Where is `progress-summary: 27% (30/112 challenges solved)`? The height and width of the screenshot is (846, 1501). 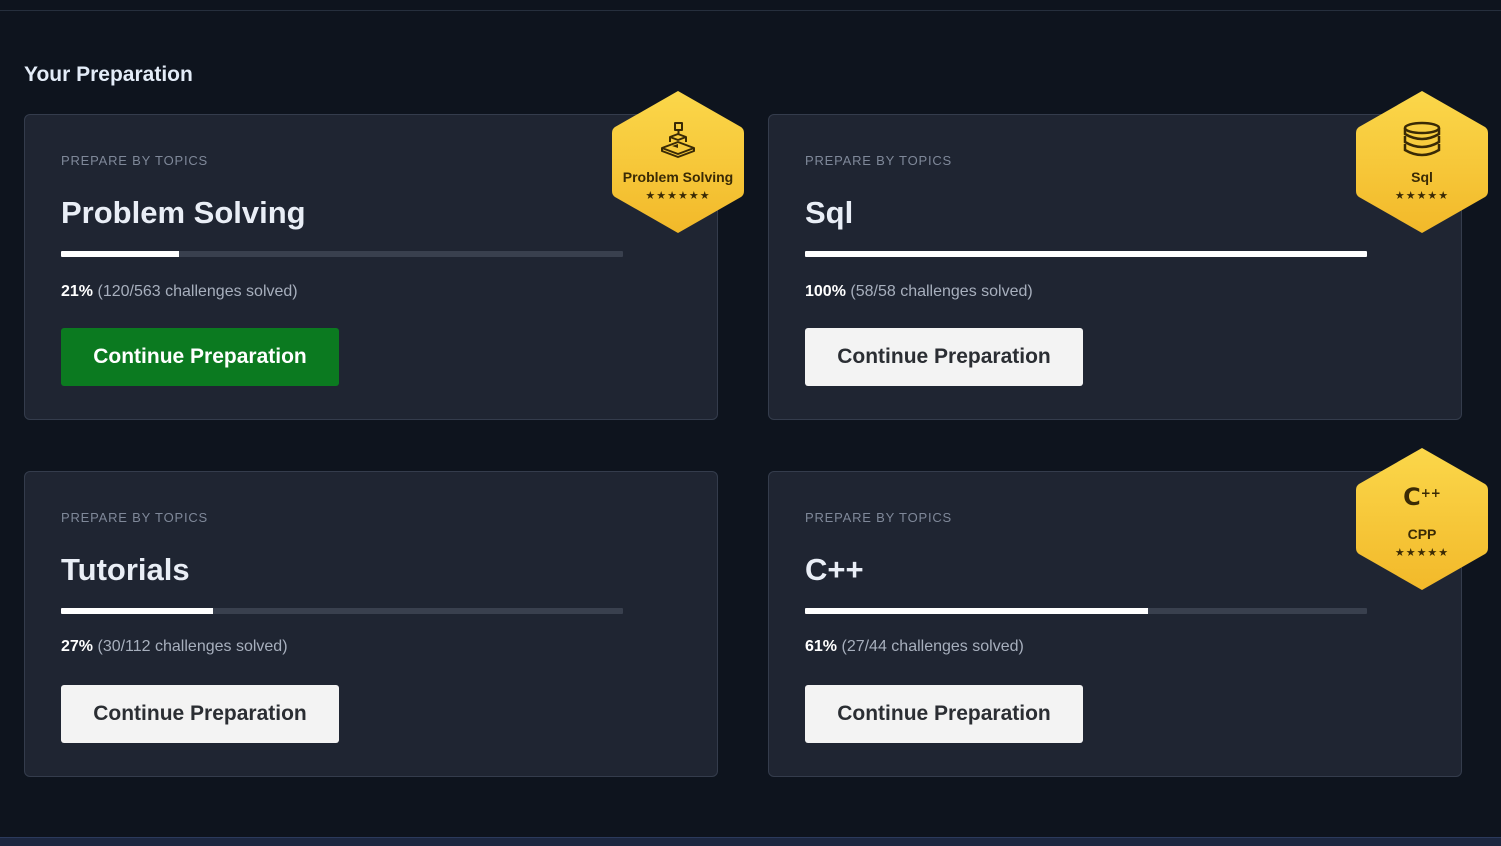
progress-summary: 27% (30/112 challenges solved) is located at coordinates (174, 647).